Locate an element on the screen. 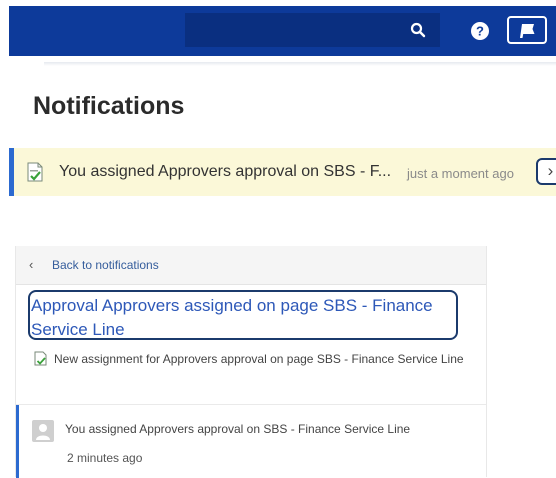  avatar is located at coordinates (43, 431).